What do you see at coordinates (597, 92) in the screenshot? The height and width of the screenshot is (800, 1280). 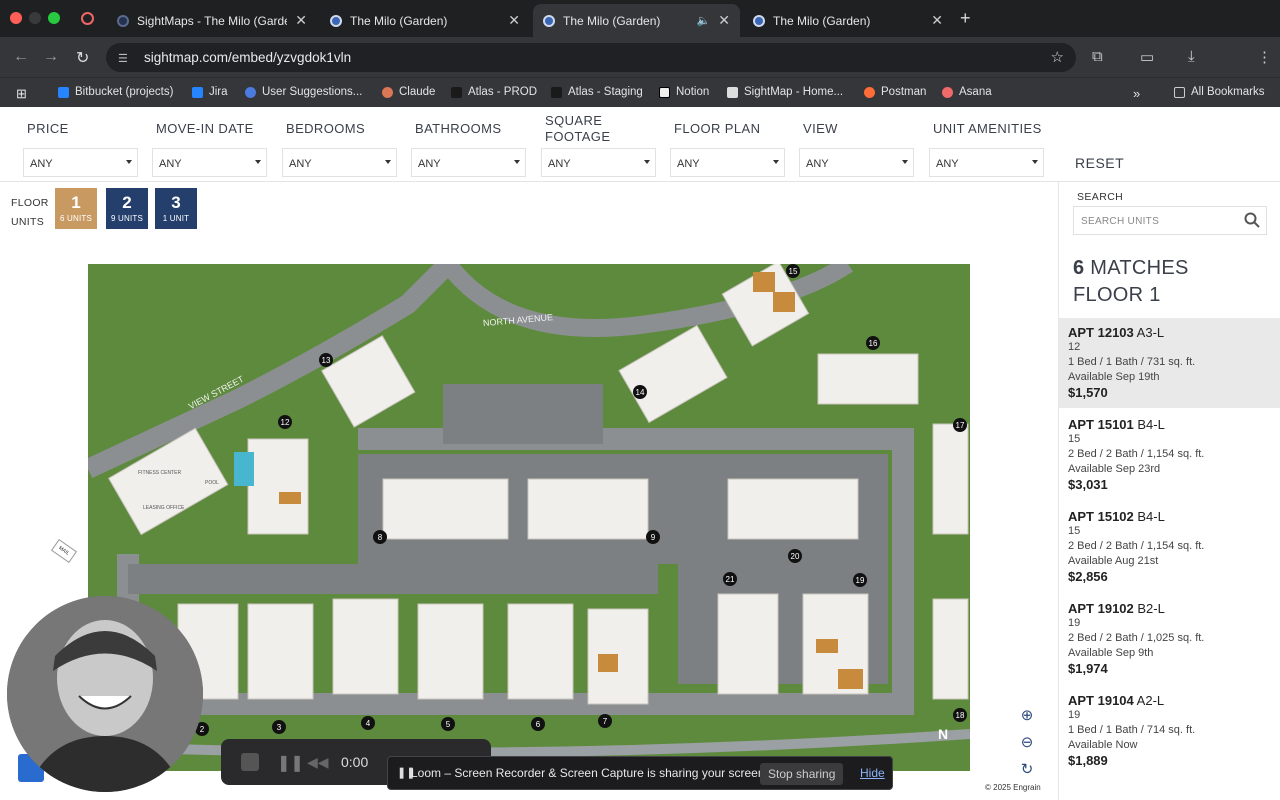 I see `bookmark-atlas-staging: Atlas - Staging` at bounding box center [597, 92].